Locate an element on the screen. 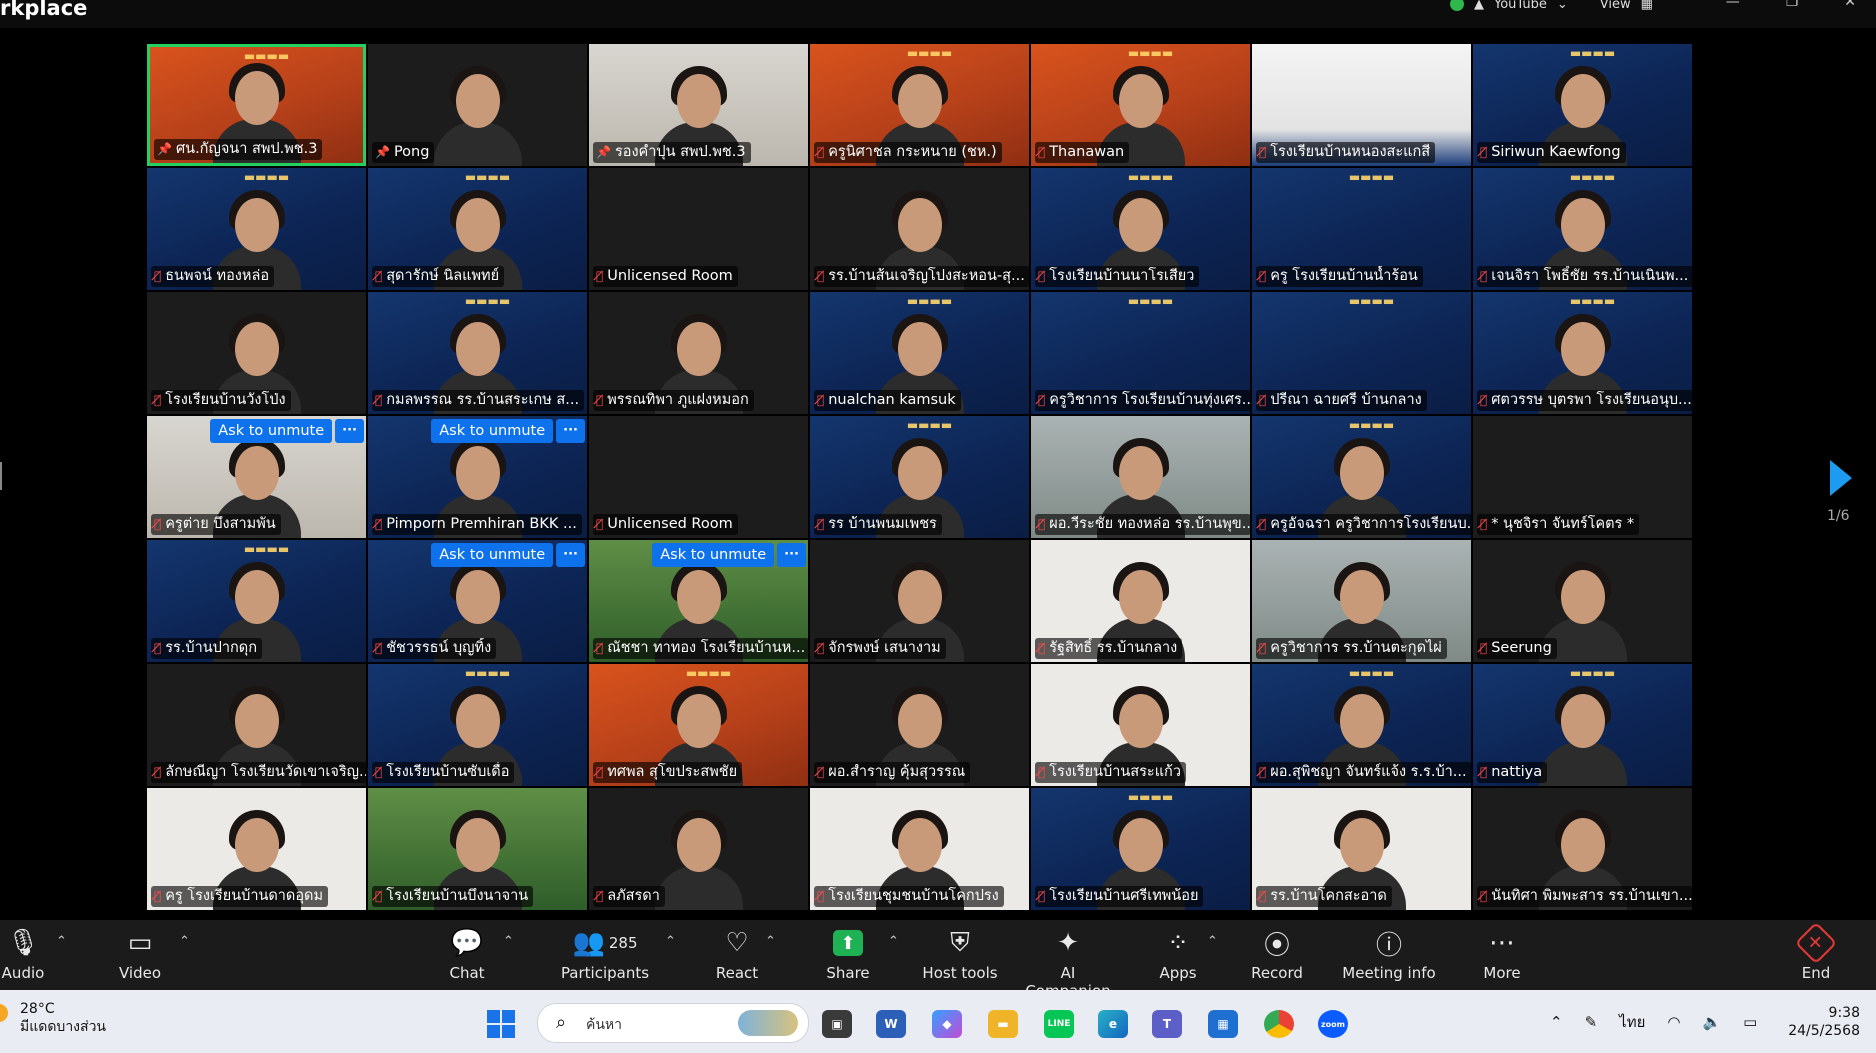  participants-options-caret: ⌃ is located at coordinates (670, 941).